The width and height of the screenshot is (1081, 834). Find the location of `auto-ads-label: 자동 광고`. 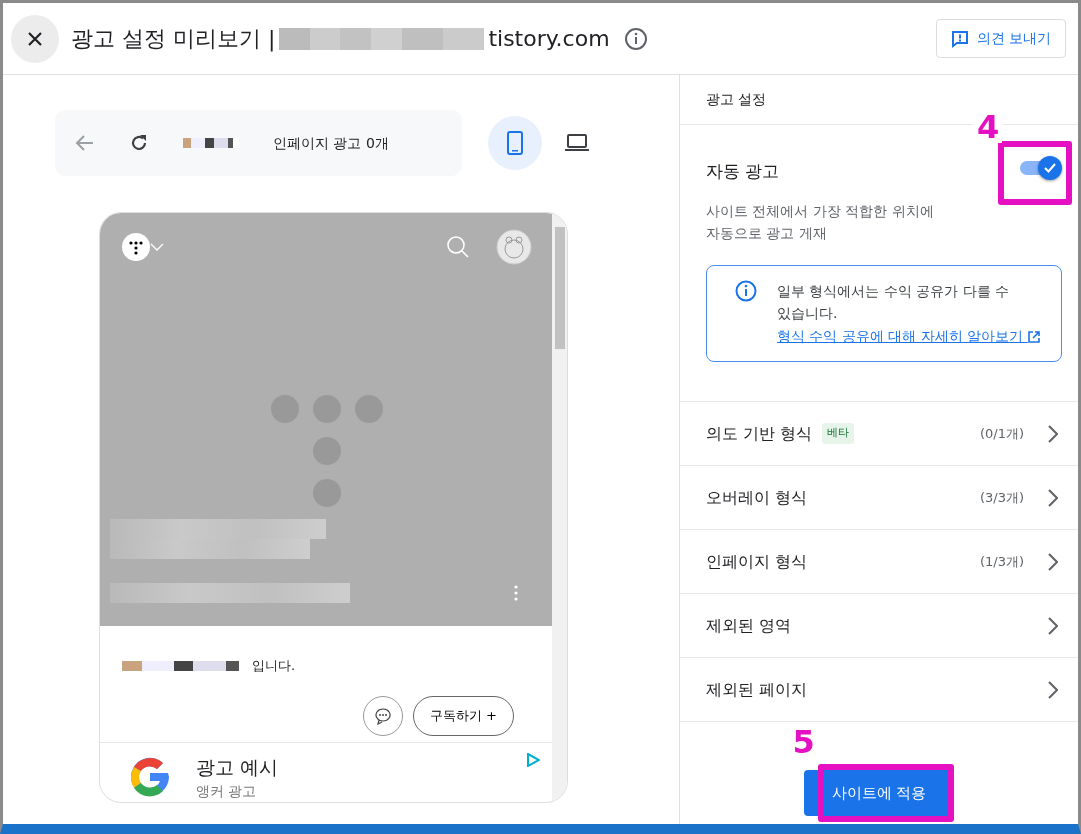

auto-ads-label: 자동 광고 is located at coordinates (743, 171).